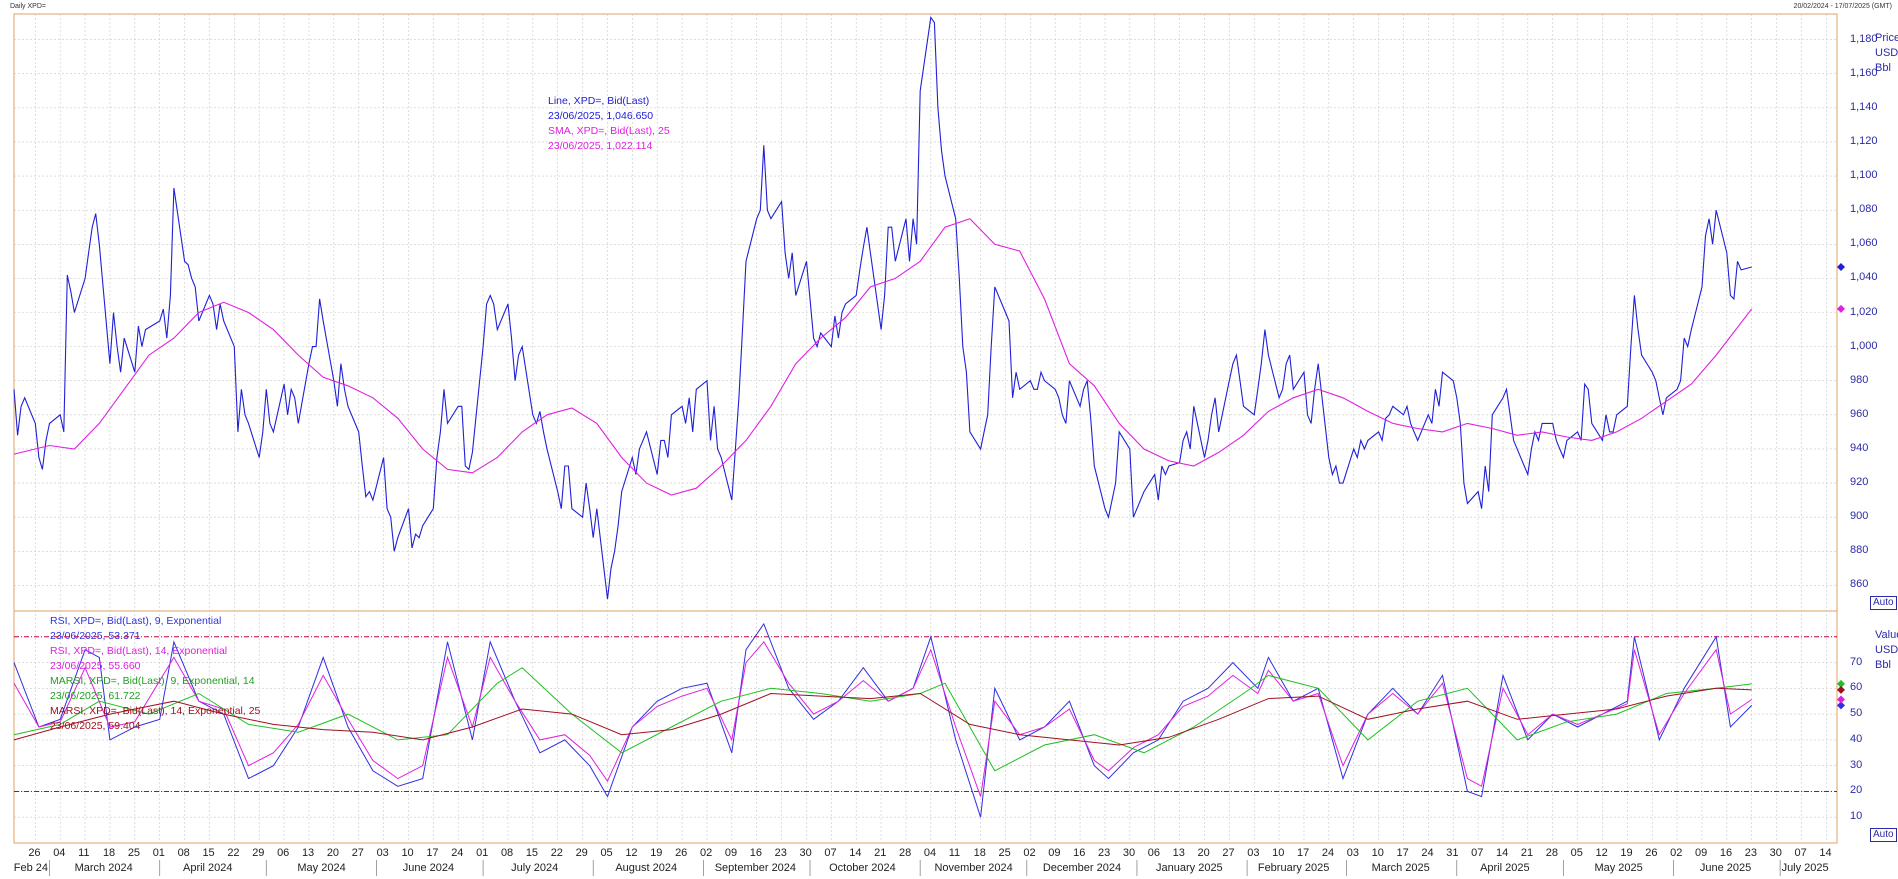  I want to click on price-y-tick-label: 960, so click(1859, 413).